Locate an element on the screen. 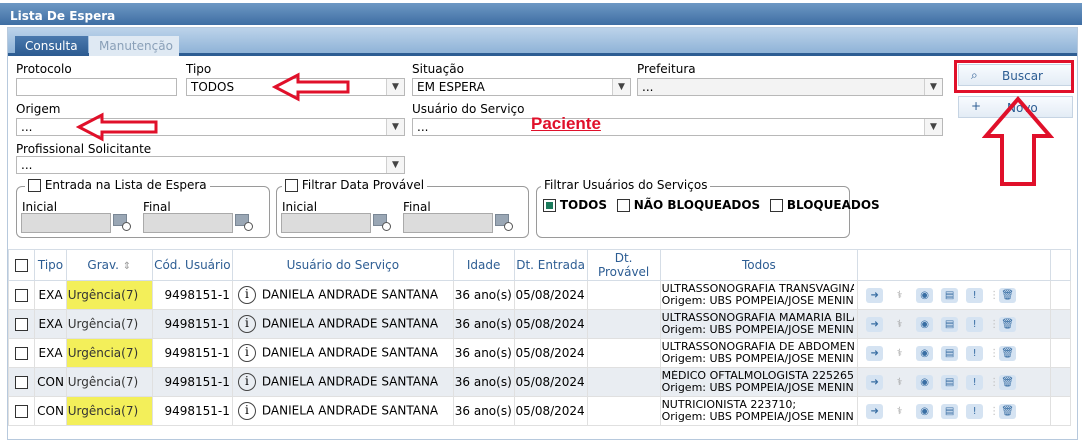  provavel-final-input is located at coordinates (448, 223).